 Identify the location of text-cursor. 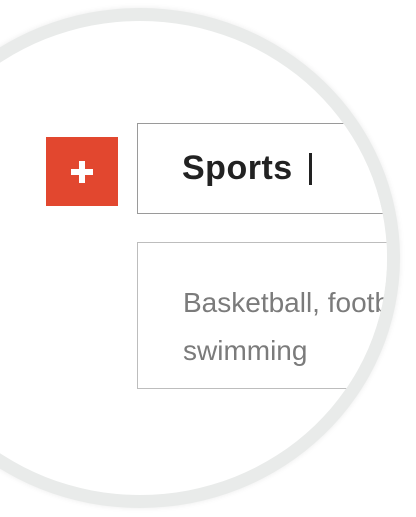
(310, 168).